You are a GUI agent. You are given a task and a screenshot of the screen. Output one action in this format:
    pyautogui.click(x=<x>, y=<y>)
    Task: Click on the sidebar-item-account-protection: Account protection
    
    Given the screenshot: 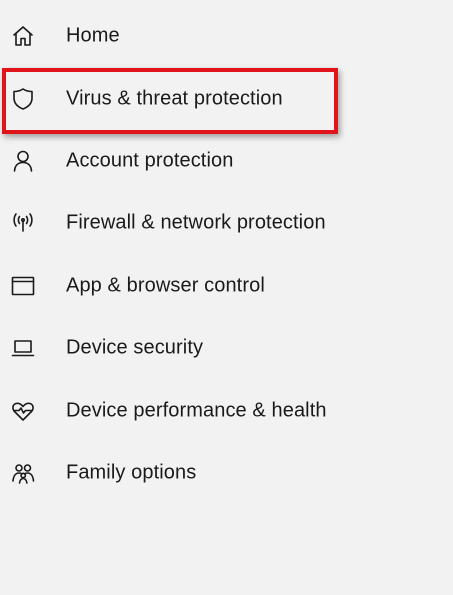 What is the action you would take?
    pyautogui.click(x=226, y=161)
    